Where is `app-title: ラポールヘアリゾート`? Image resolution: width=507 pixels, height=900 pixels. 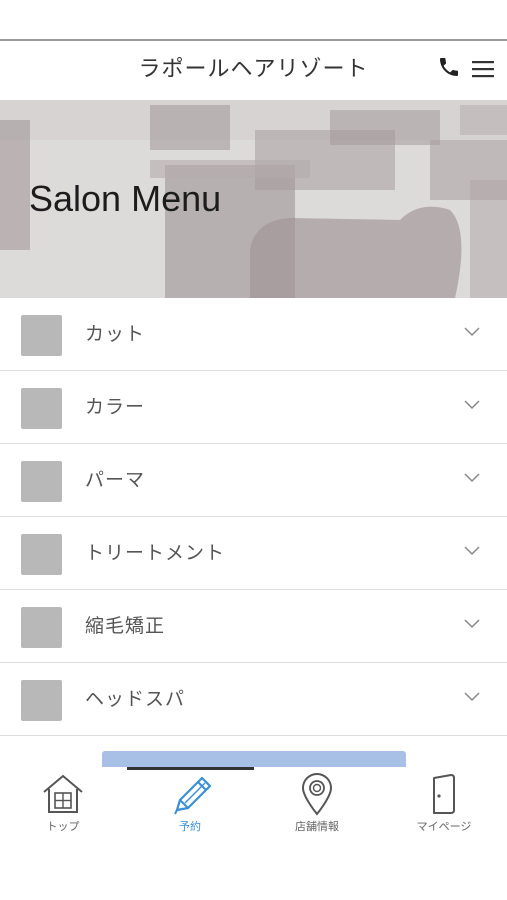
app-title: ラポールヘアリゾート is located at coordinates (253, 69).